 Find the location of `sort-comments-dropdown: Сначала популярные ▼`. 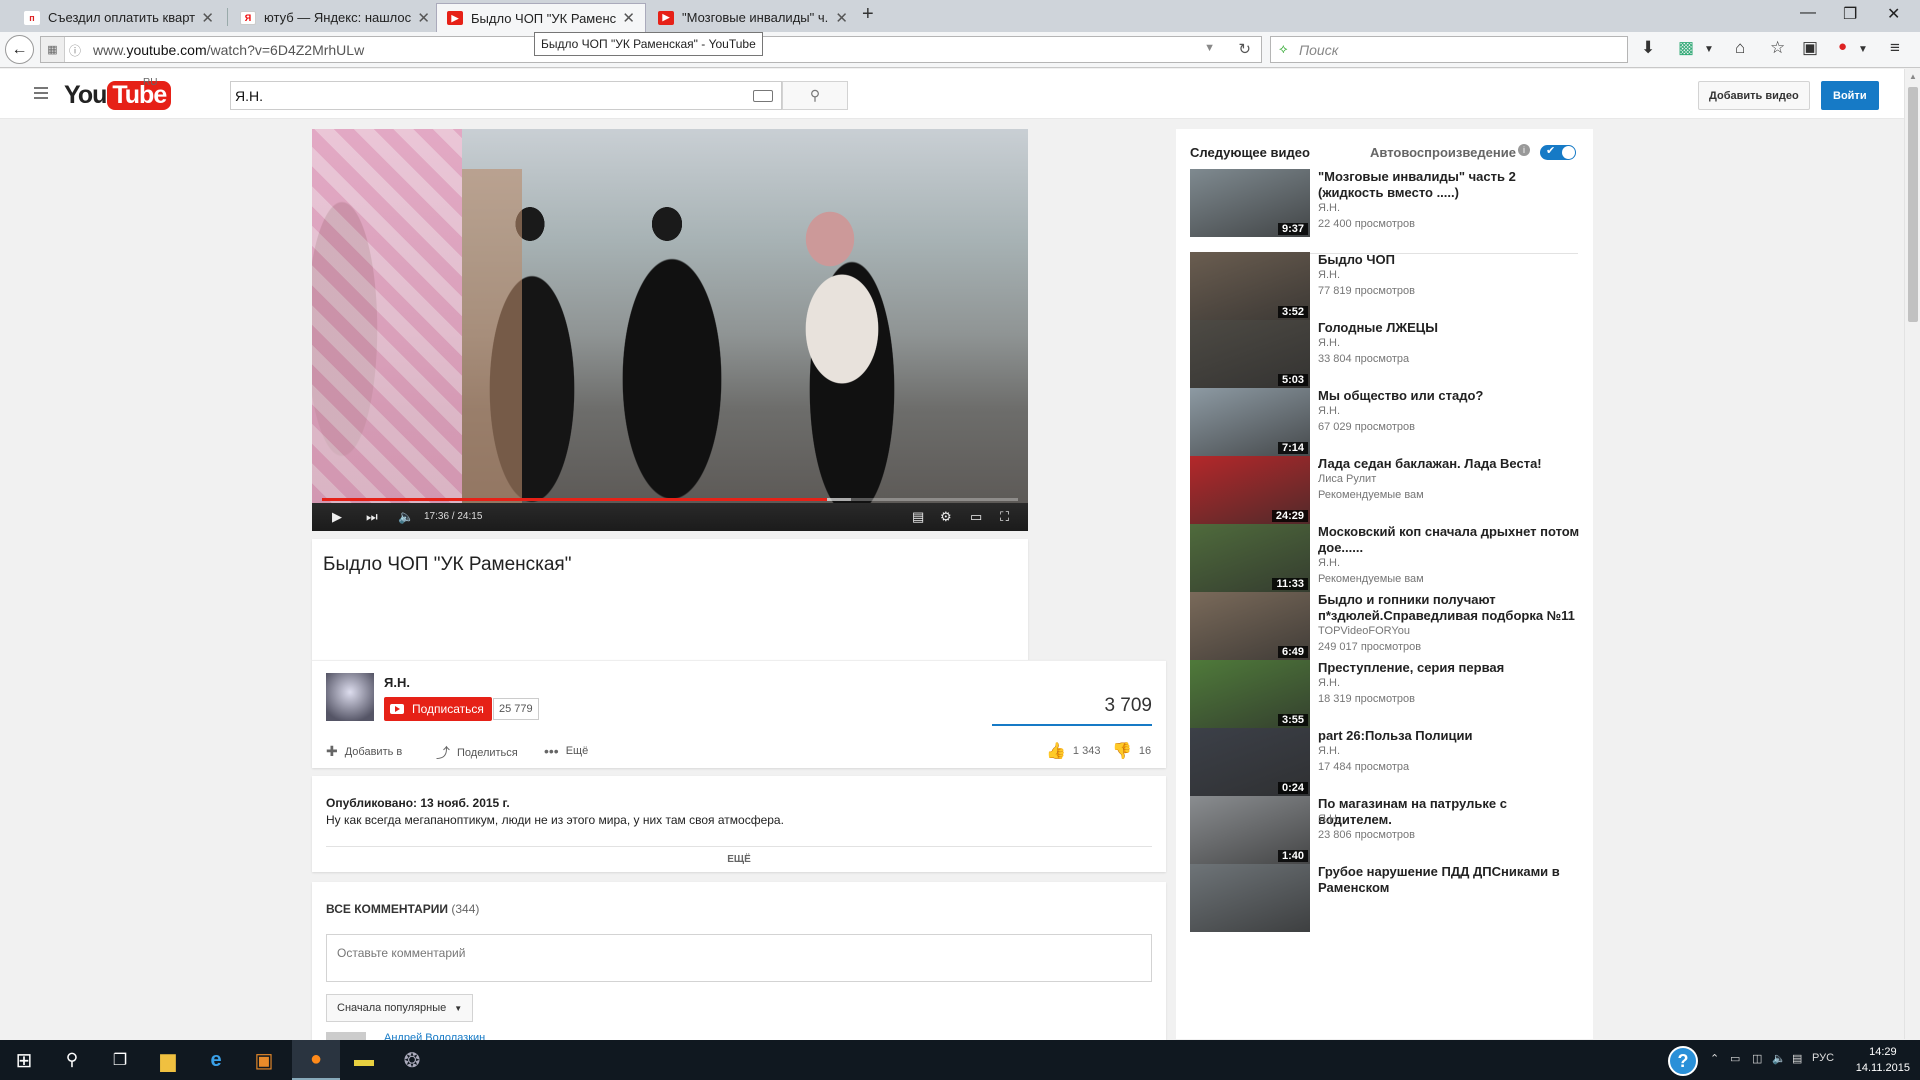

sort-comments-dropdown: Сначала популярные ▼ is located at coordinates (400, 1008).